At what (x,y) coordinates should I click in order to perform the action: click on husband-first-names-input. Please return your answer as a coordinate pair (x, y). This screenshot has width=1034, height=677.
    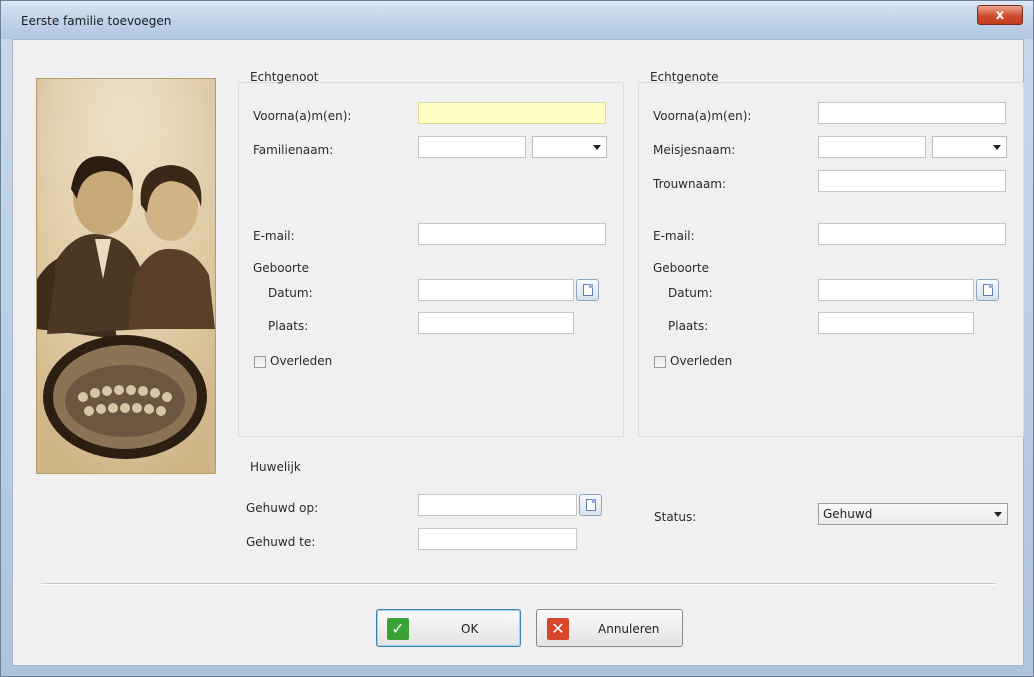
    Looking at the image, I should click on (512, 113).